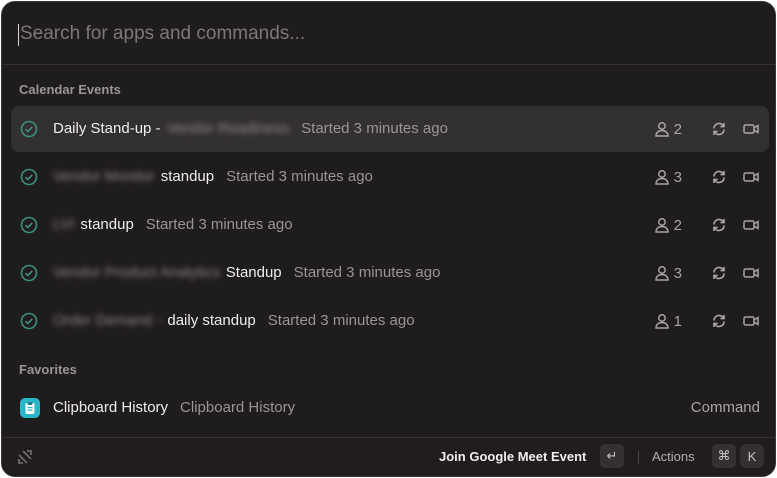 This screenshot has height=478, width=777. Describe the element at coordinates (64, 224) in the screenshot. I see `event-title-redacted: LVI` at that location.